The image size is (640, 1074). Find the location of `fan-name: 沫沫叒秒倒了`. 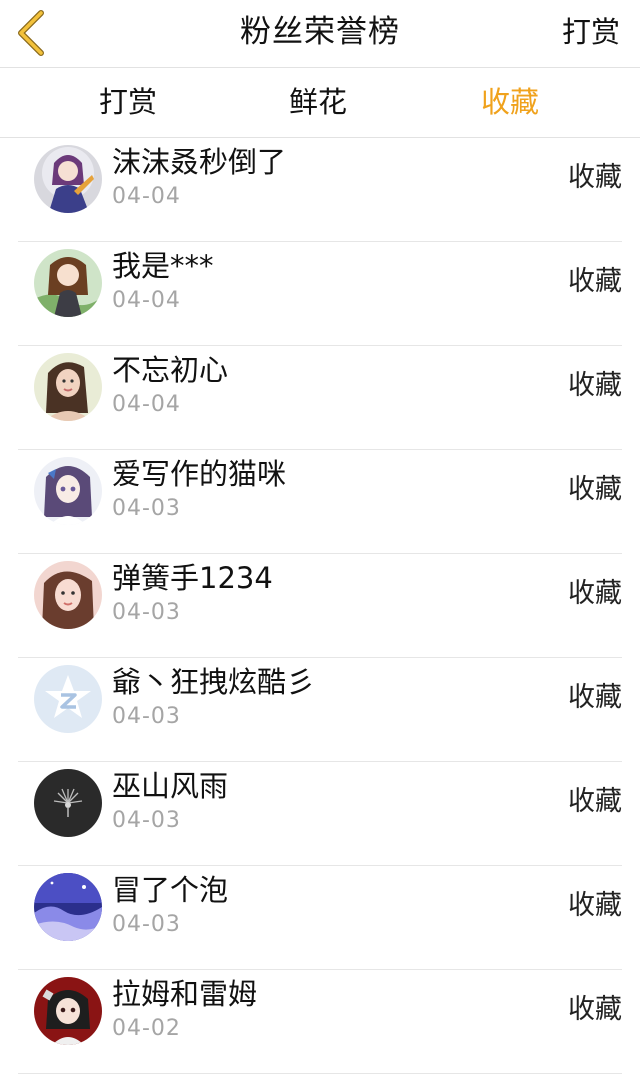

fan-name: 沫沫叒秒倒了 is located at coordinates (199, 162).